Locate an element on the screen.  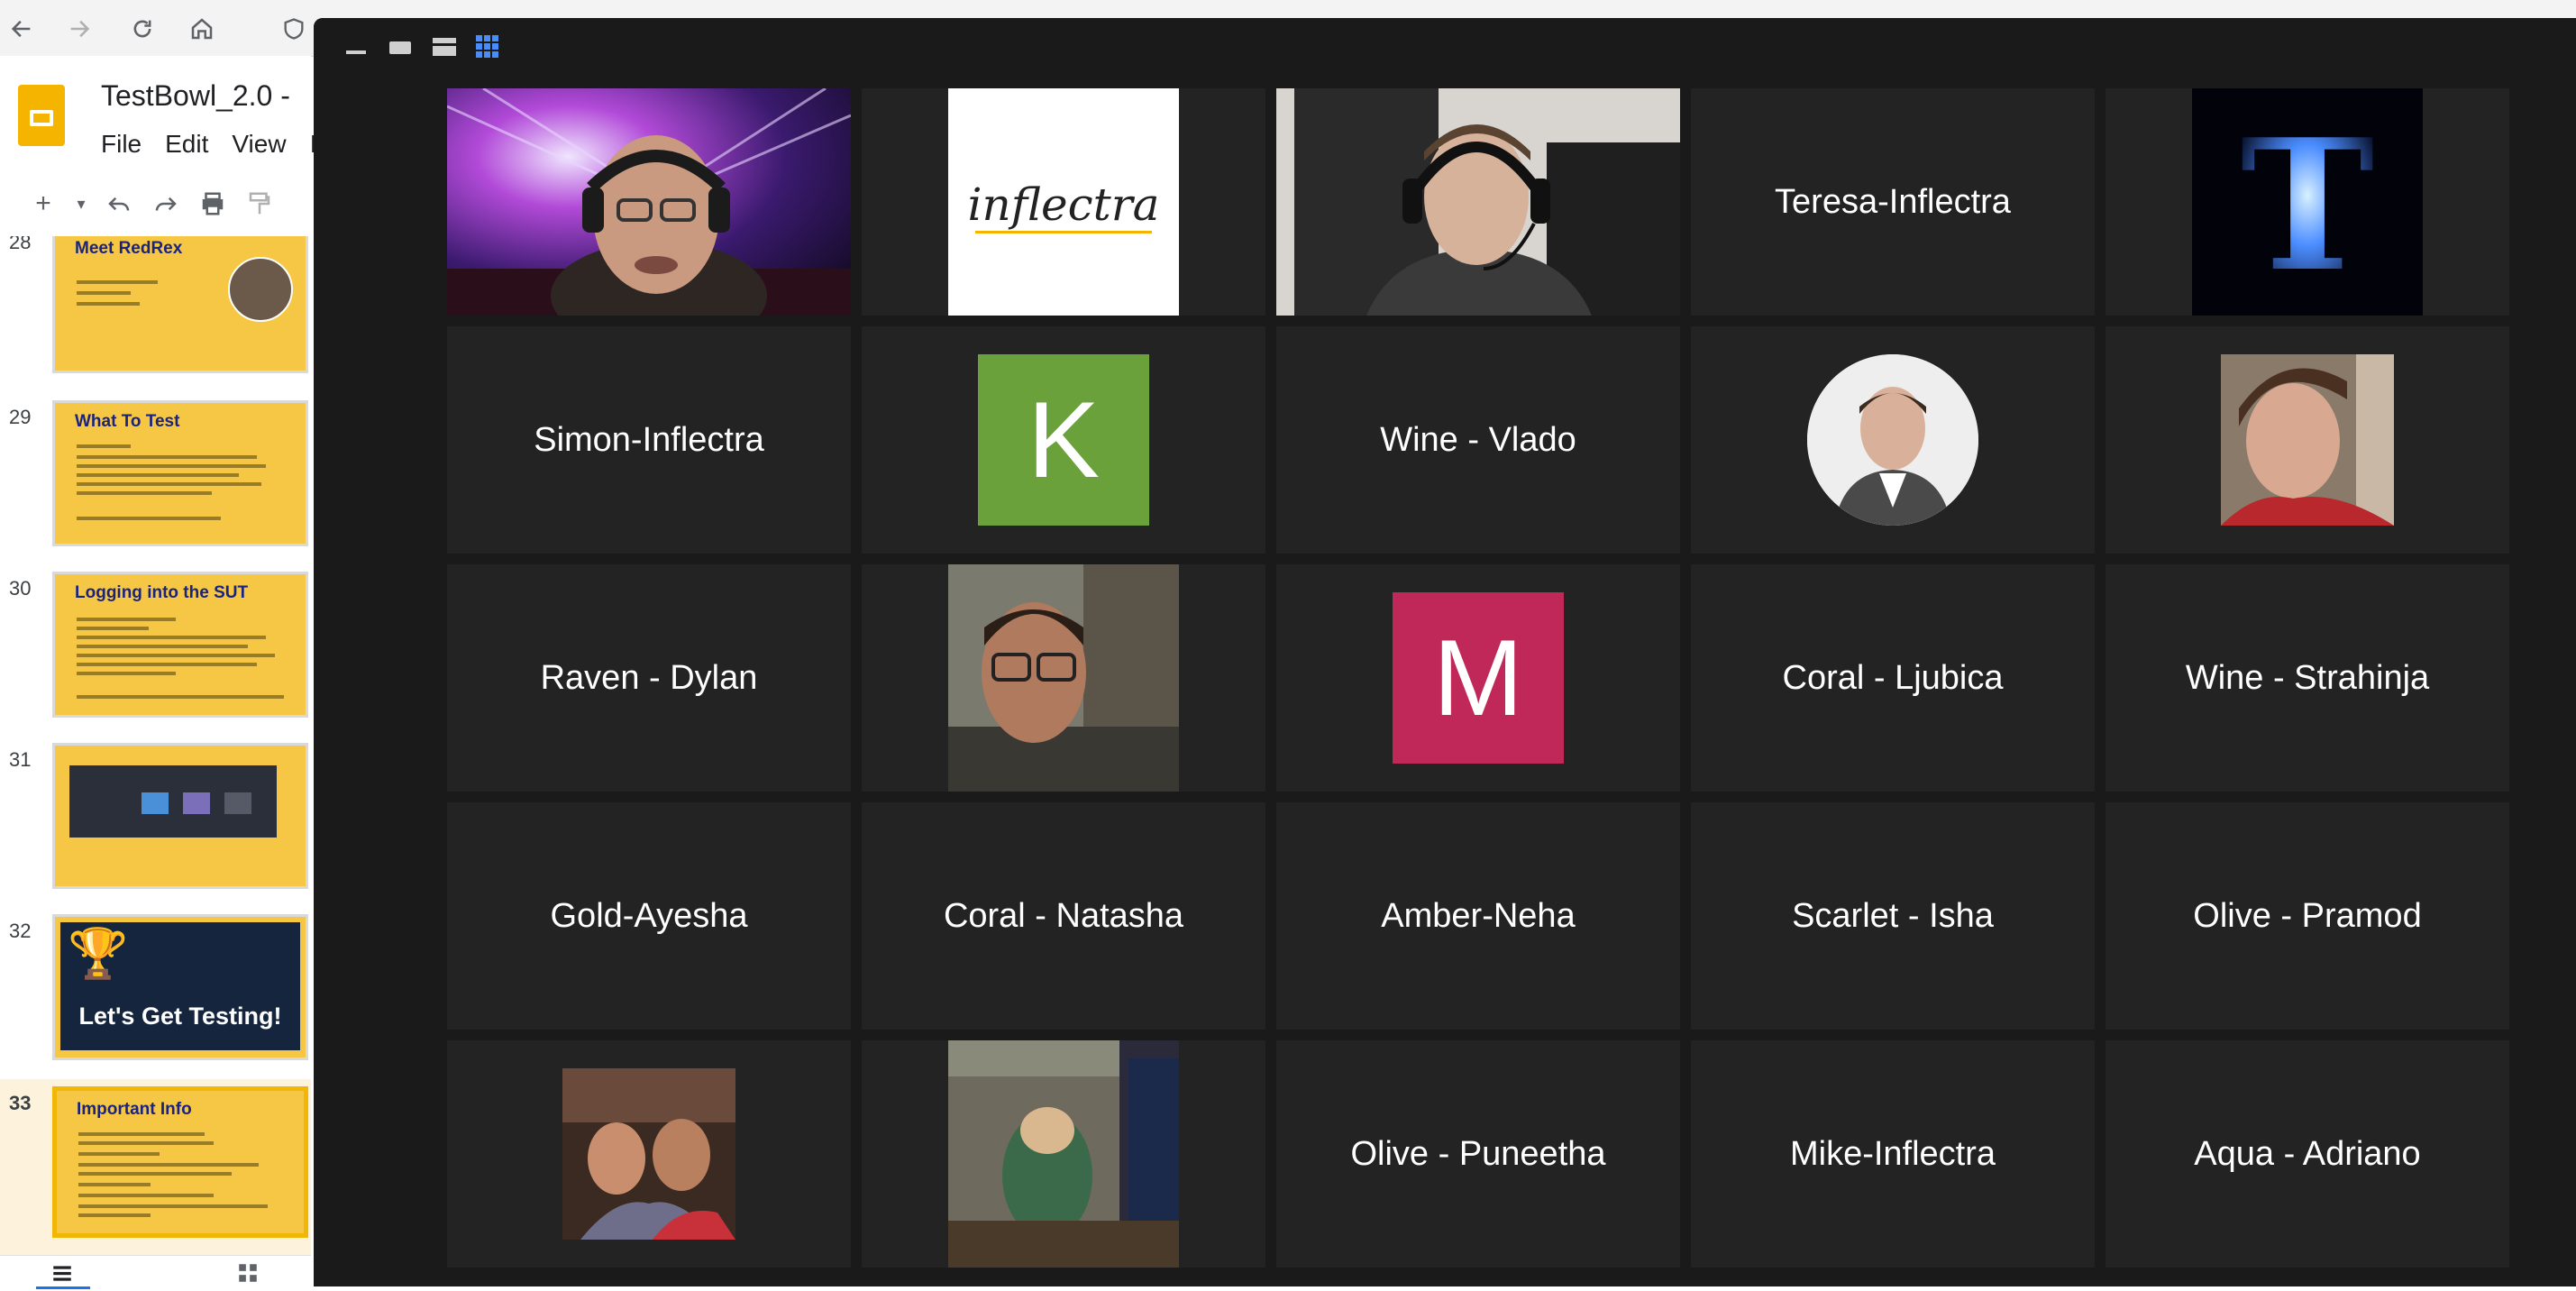
slide-title: Important Info is located at coordinates (134, 1109).